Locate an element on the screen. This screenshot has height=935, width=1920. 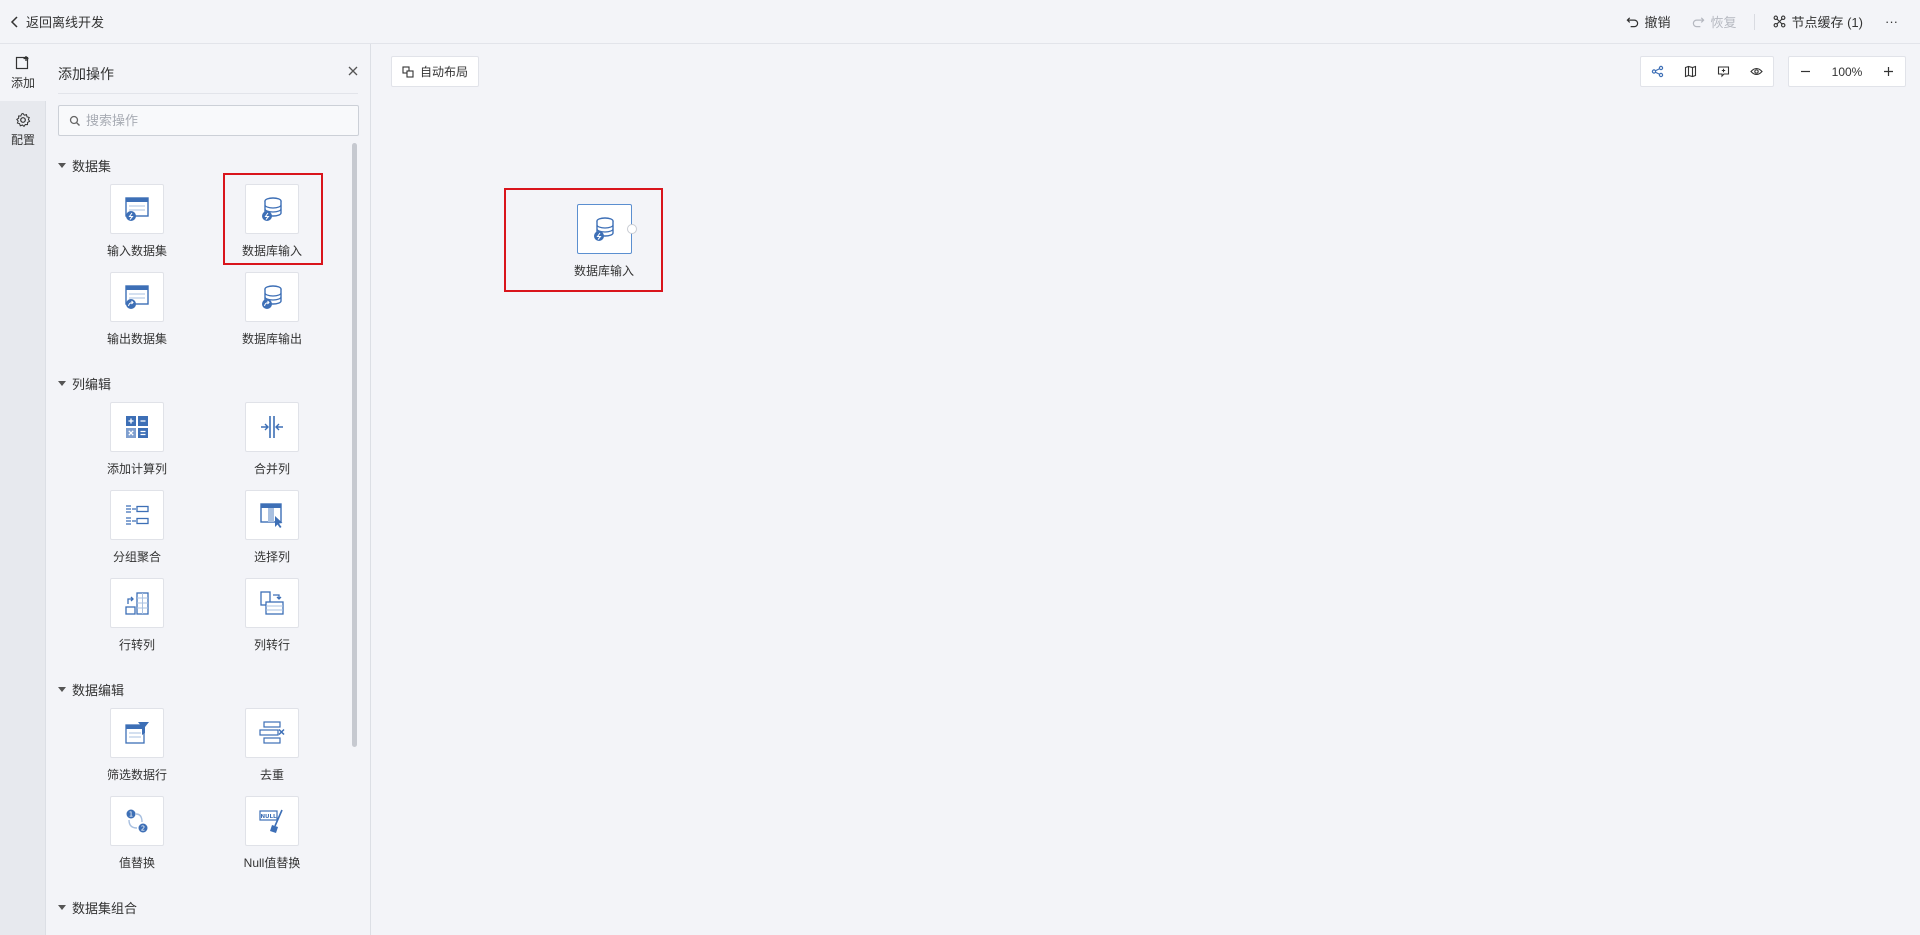
map-icon is located at coordinates (1690, 71).